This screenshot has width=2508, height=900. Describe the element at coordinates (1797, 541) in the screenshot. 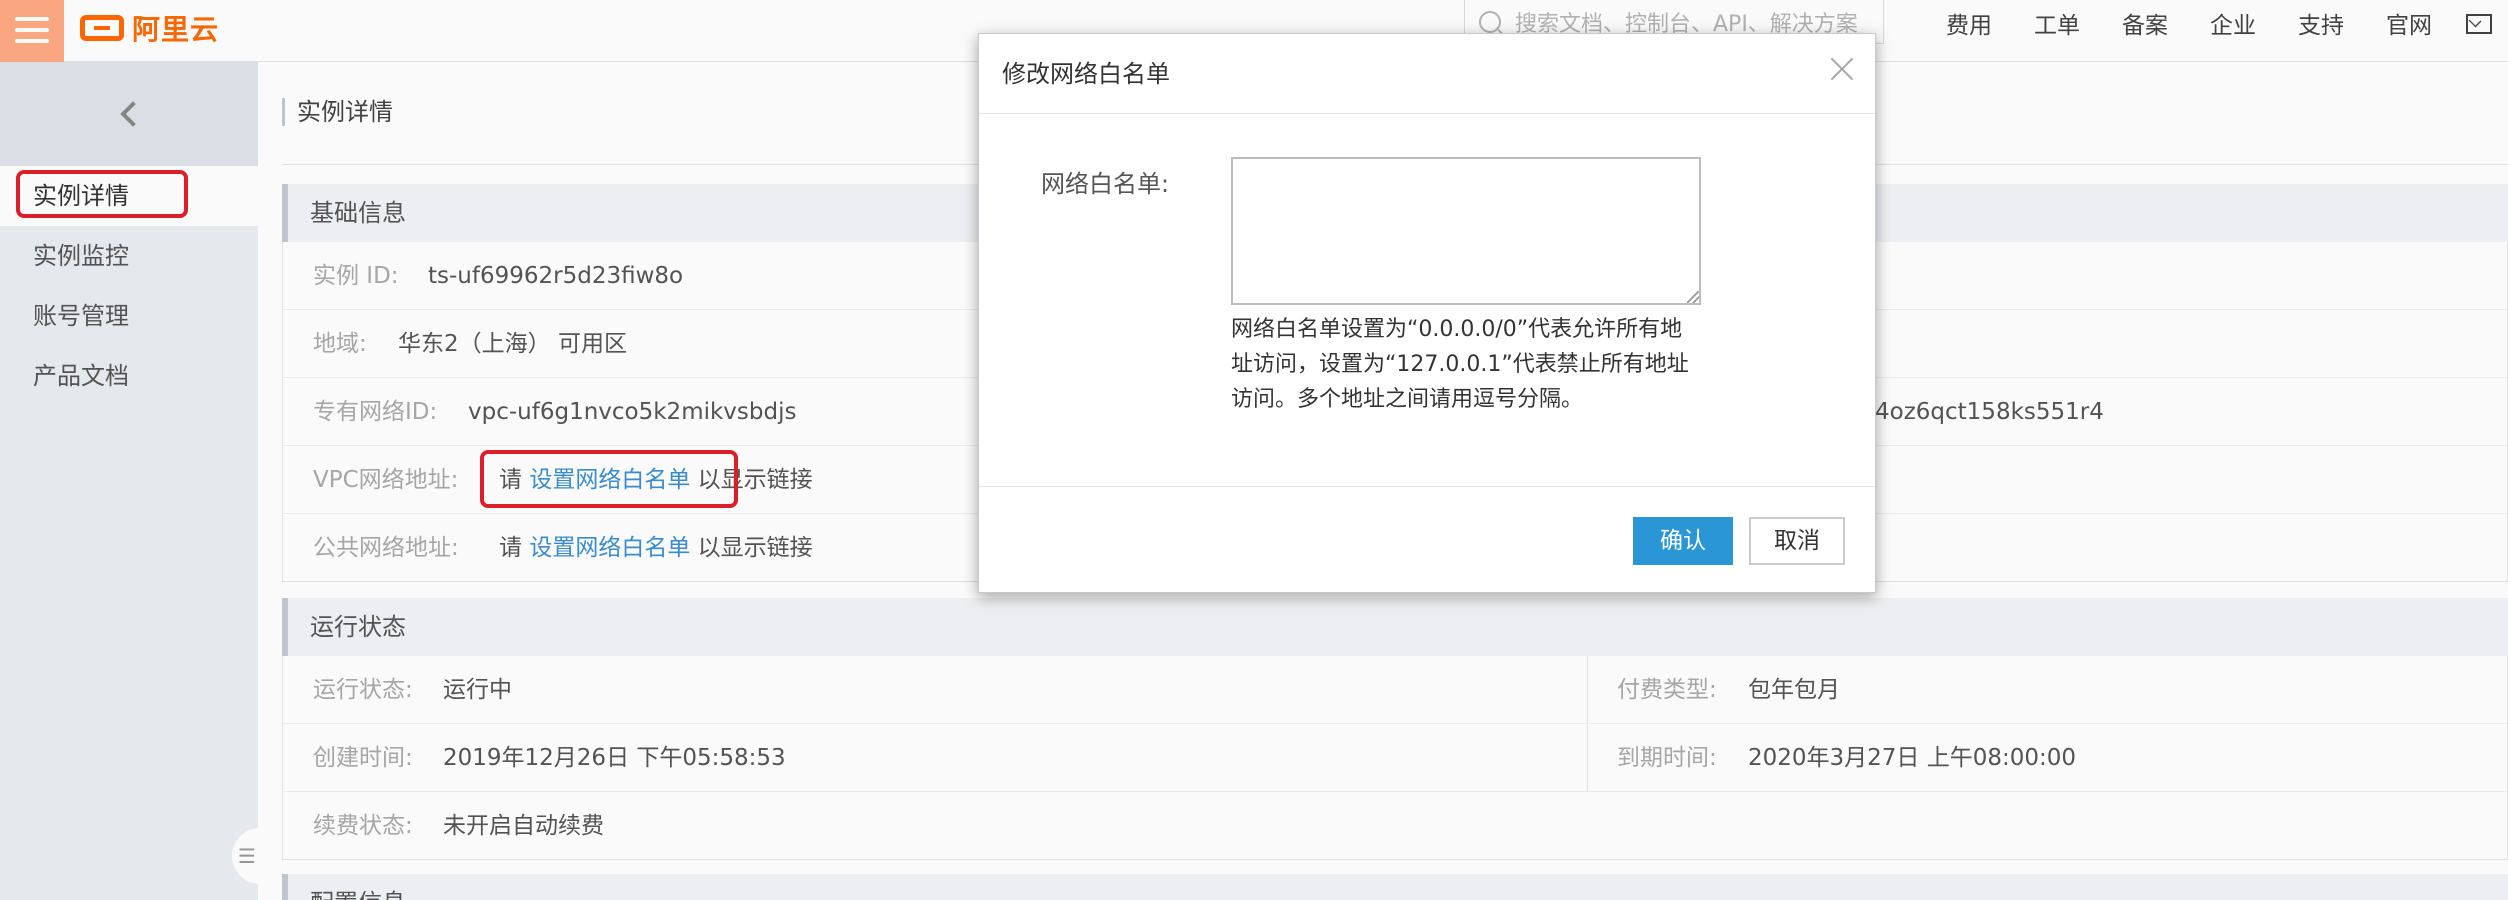

I see `cancel-button: 取消` at that location.